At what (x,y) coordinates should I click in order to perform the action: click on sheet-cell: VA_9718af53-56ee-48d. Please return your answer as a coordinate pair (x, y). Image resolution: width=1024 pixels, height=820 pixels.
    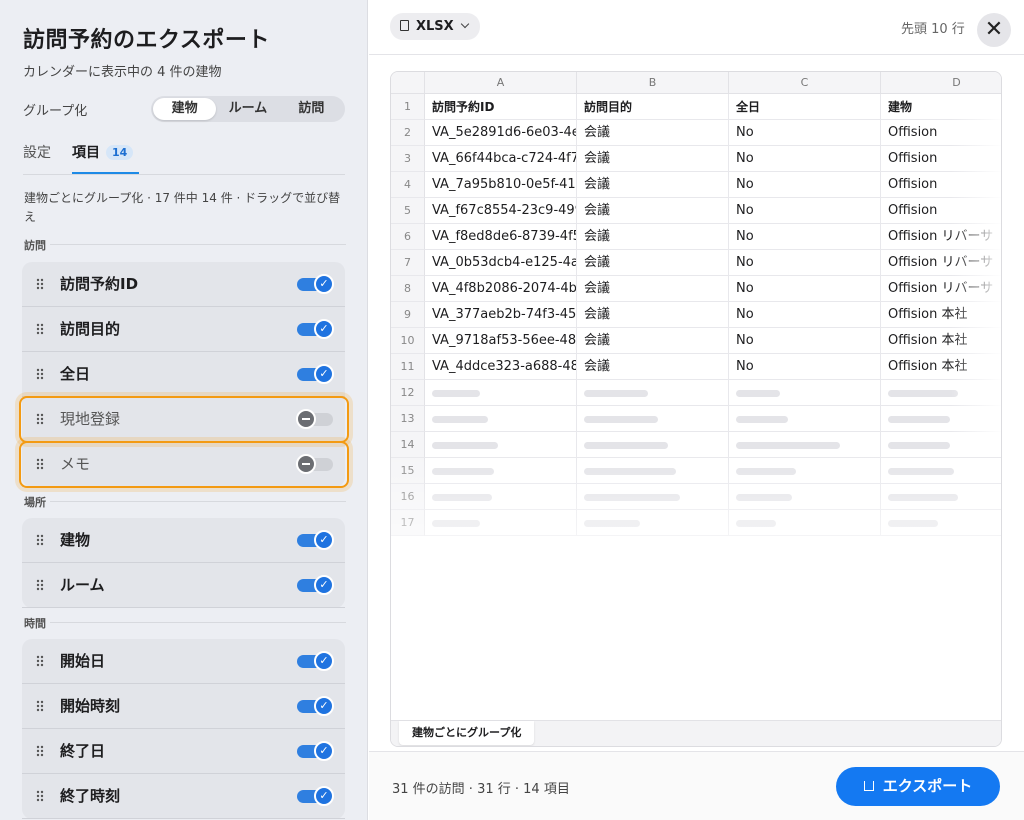
    Looking at the image, I should click on (501, 341).